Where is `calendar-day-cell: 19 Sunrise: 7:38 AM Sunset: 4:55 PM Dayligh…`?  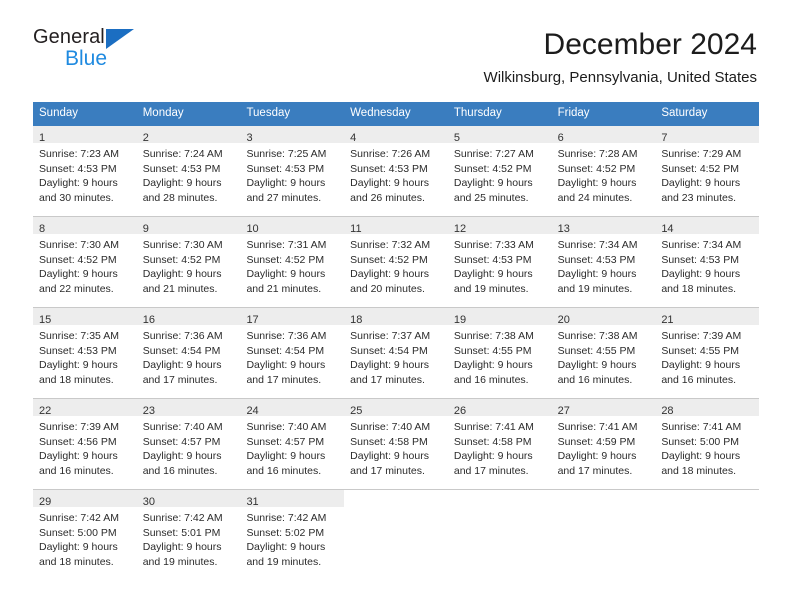
calendar-day-cell: 19 Sunrise: 7:38 AM Sunset: 4:55 PM Dayligh… is located at coordinates (499, 353).